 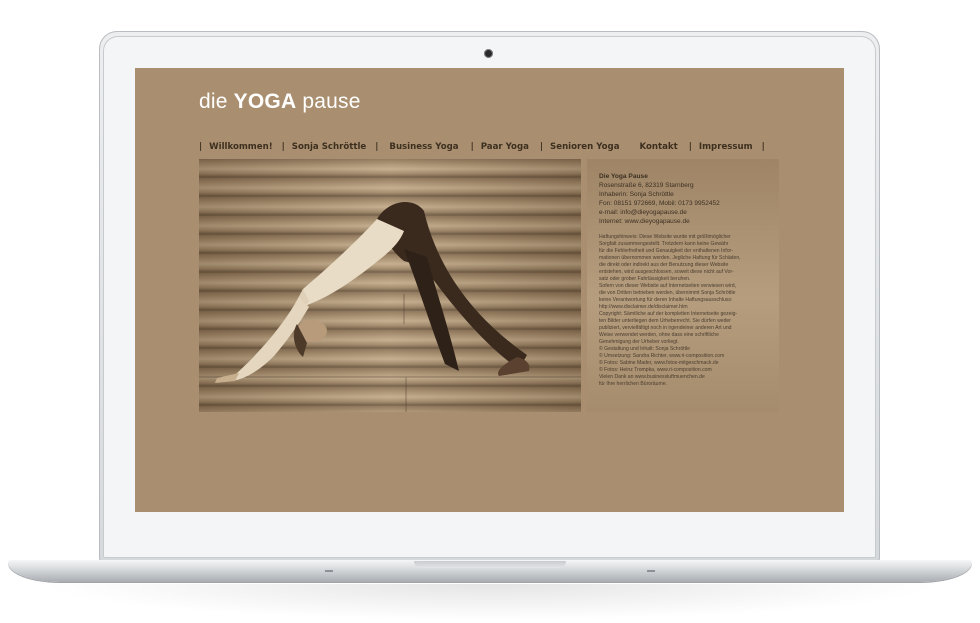 What do you see at coordinates (488, 53) in the screenshot?
I see `webcam-icon` at bounding box center [488, 53].